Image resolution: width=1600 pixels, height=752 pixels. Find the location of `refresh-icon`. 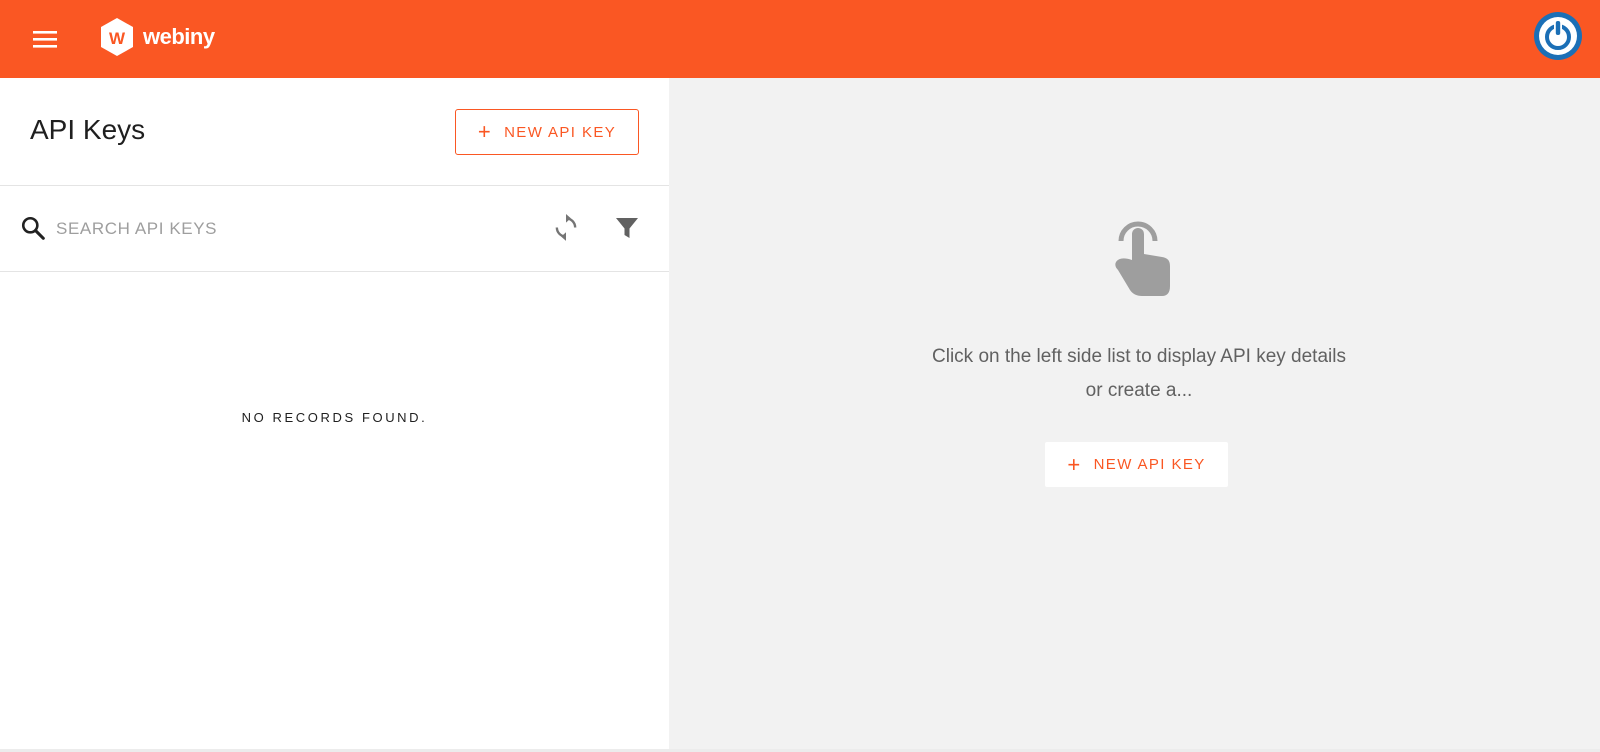

refresh-icon is located at coordinates (566, 228).